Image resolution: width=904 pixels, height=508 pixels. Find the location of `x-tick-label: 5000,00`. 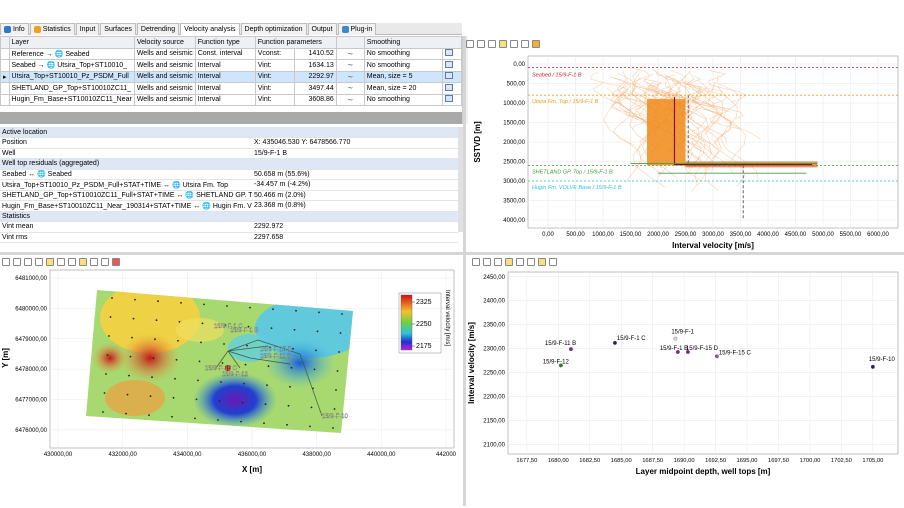

x-tick-label: 5000,00 is located at coordinates (823, 235).